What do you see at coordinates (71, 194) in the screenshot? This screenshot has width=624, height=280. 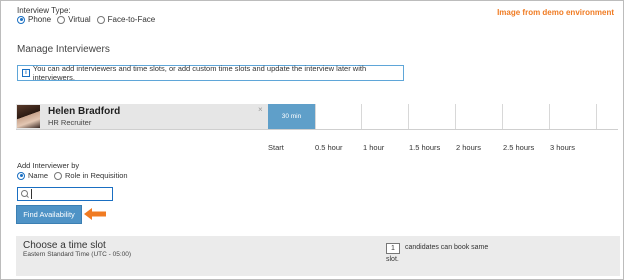 I see `search-input` at bounding box center [71, 194].